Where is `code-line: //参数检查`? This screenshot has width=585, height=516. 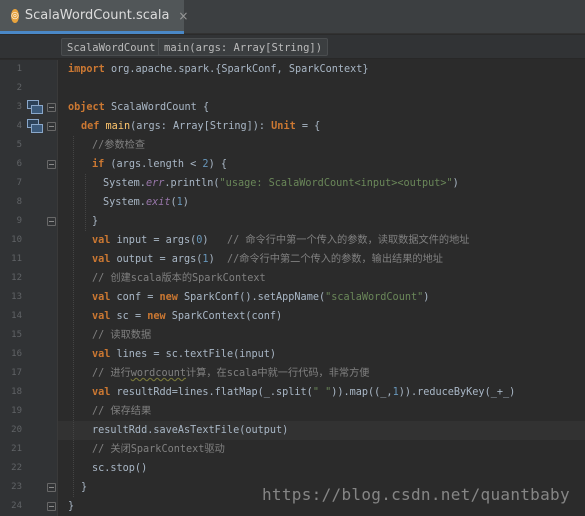
code-line: //参数检查 is located at coordinates (118, 145).